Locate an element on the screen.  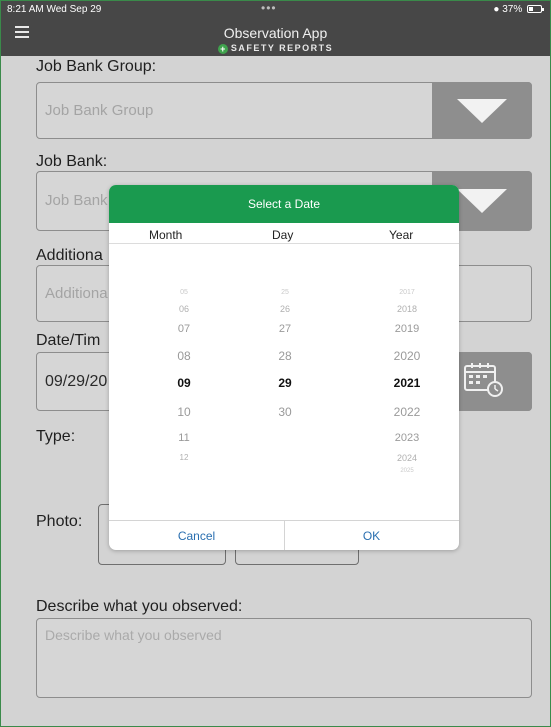
month-column-header: Month is located at coordinates (166, 235).